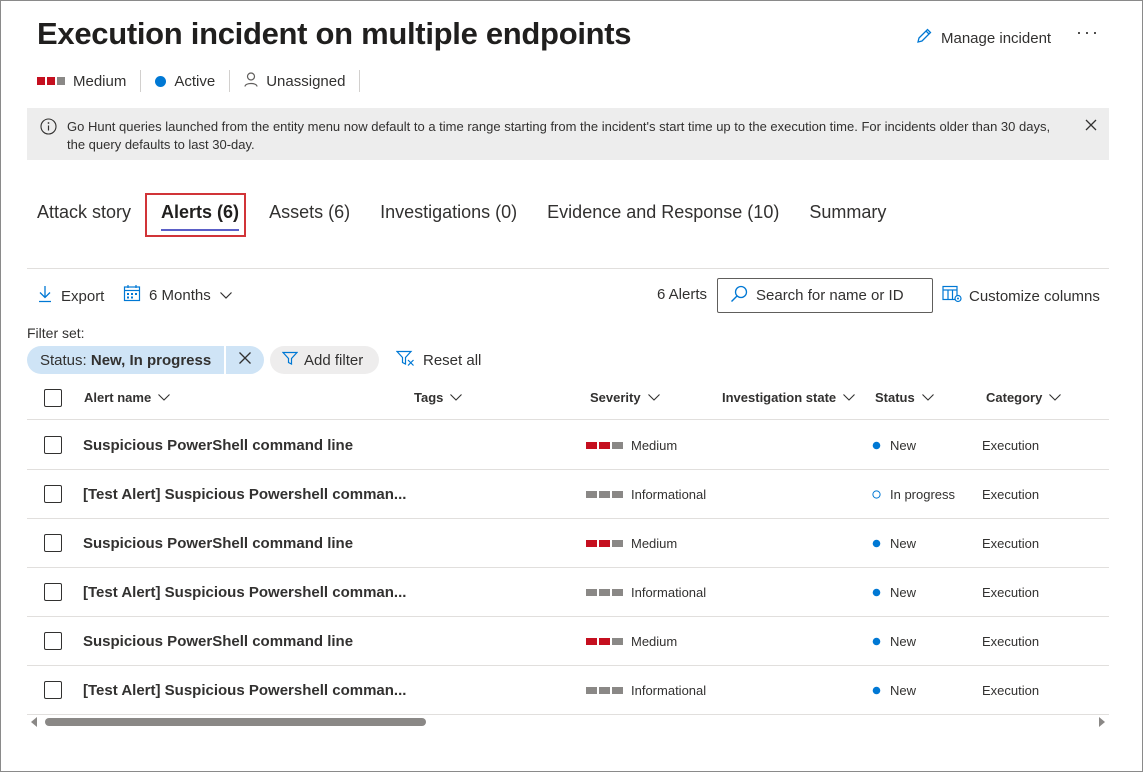 The width and height of the screenshot is (1143, 772). I want to click on scroll-right-arrow-icon, so click(1102, 722).